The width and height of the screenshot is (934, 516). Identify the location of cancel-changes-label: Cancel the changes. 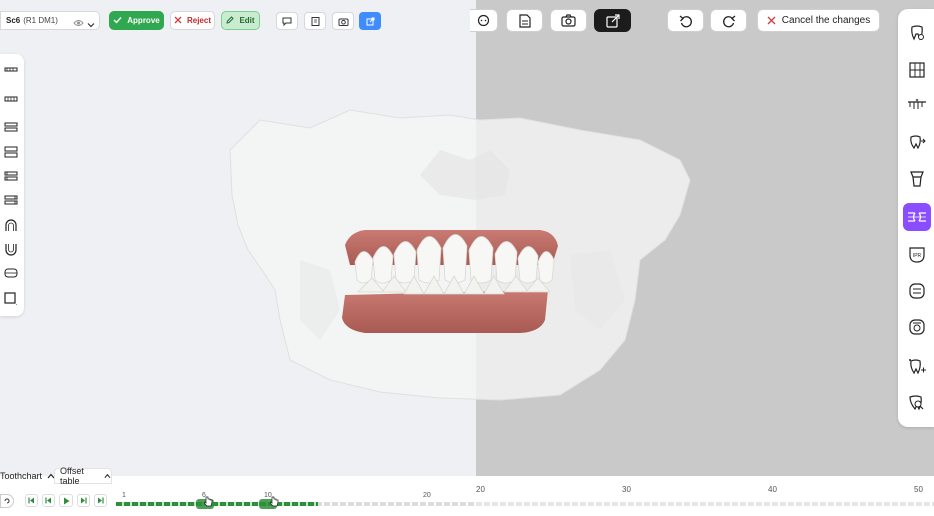
(826, 20).